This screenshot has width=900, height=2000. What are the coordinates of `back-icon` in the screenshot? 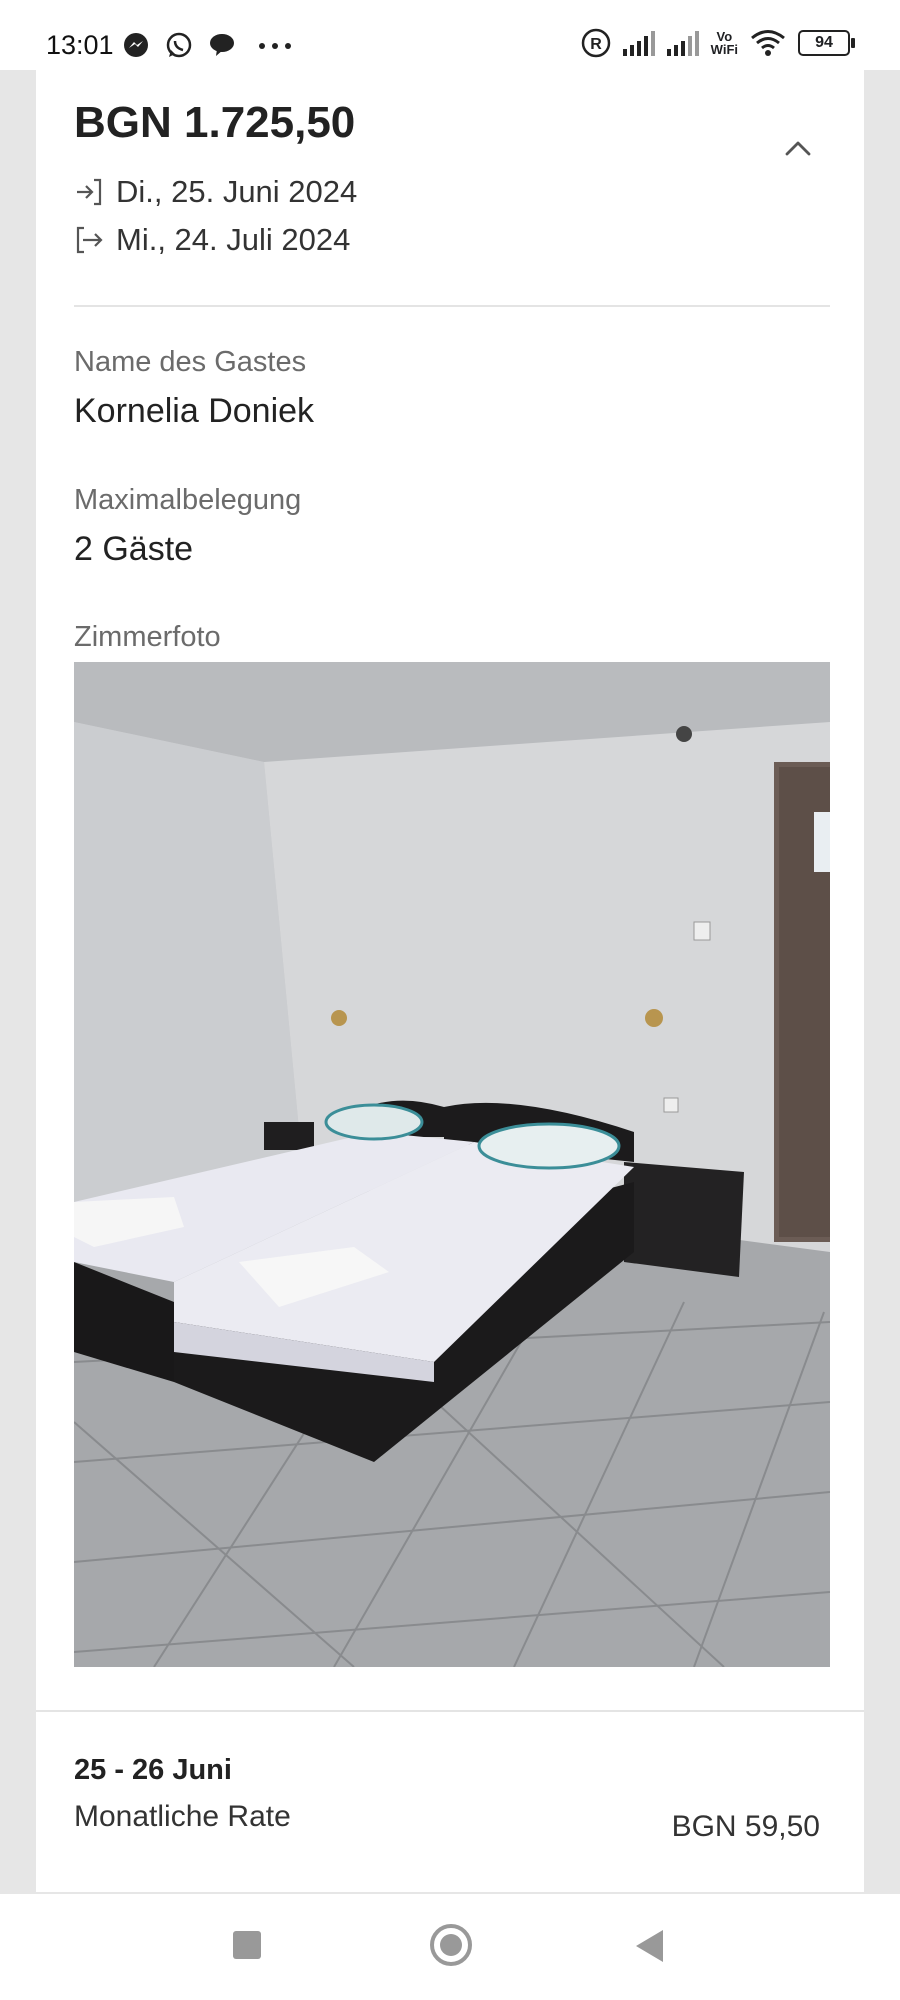 It's located at (649, 1946).